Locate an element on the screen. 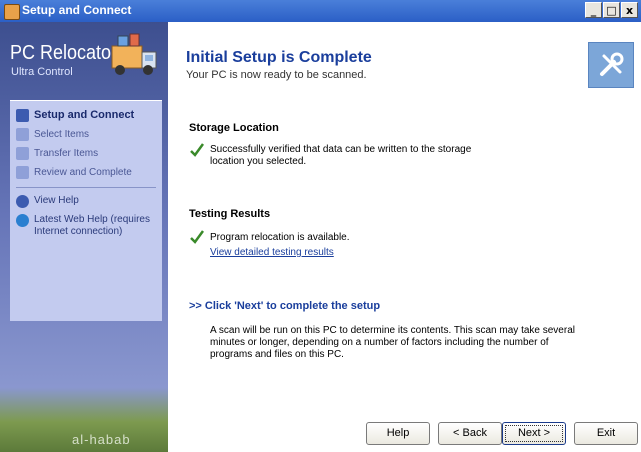 The image size is (641, 452). step-review-and-complete: Review and Complete is located at coordinates (74, 172).